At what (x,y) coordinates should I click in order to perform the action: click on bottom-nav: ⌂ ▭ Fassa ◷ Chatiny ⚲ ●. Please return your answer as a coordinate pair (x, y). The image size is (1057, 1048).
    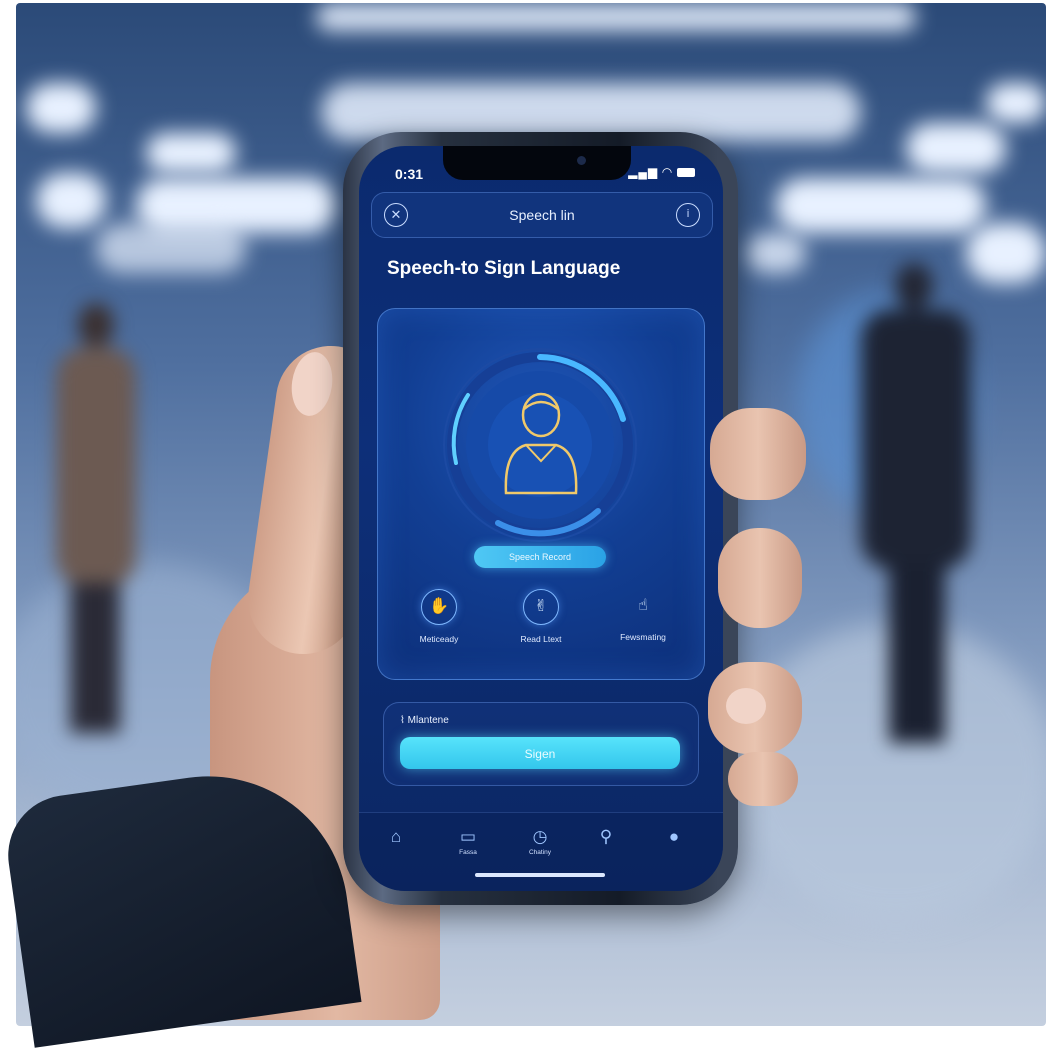
    Looking at the image, I should click on (541, 851).